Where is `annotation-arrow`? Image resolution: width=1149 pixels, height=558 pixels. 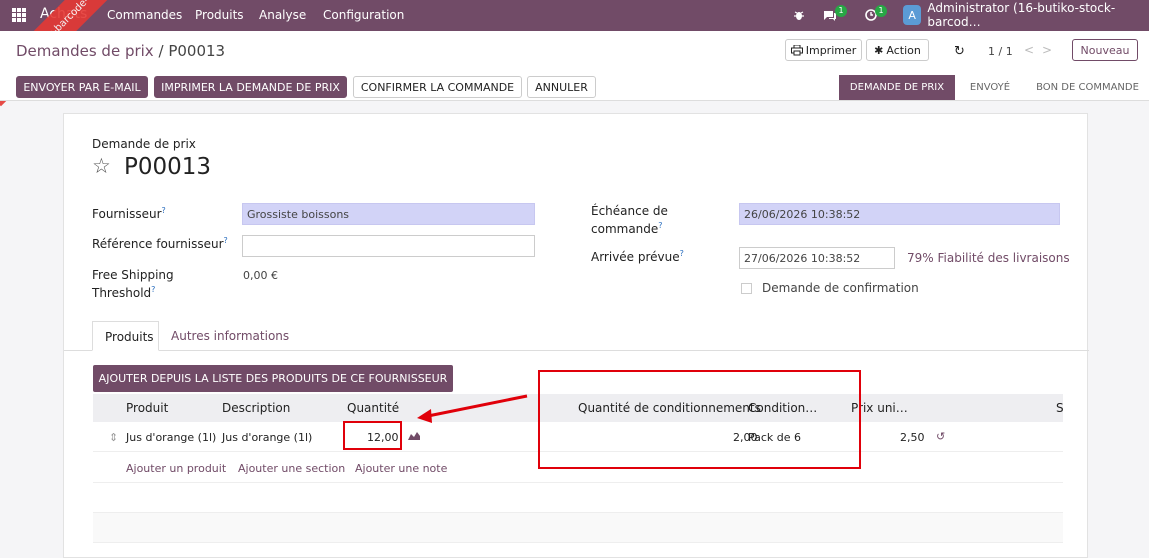
annotation-arrow is located at coordinates (472, 408).